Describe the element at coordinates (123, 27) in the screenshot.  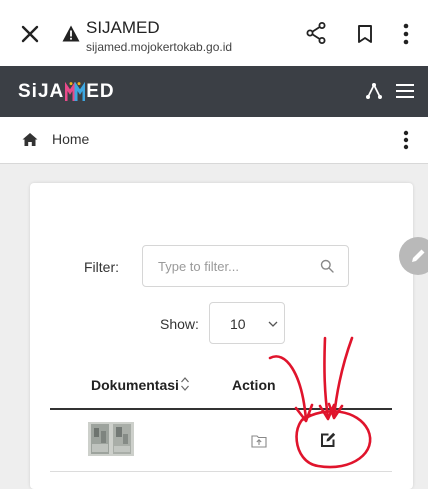
I see `site-title: SIJAMED` at that location.